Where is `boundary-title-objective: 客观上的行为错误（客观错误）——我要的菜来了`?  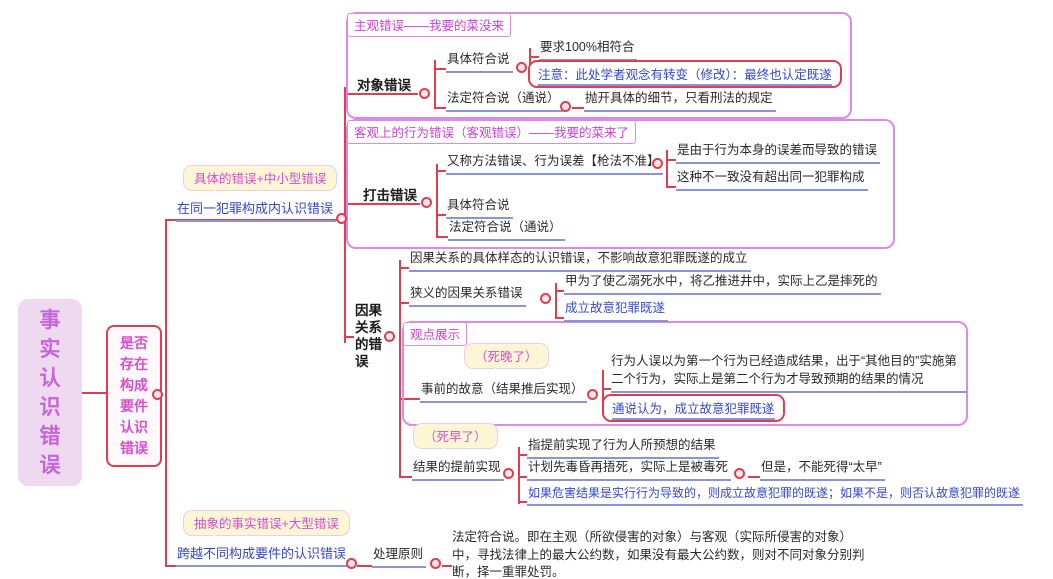 boundary-title-objective: 客观上的行为错误（客观错误）——我要的菜来了 is located at coordinates (492, 132).